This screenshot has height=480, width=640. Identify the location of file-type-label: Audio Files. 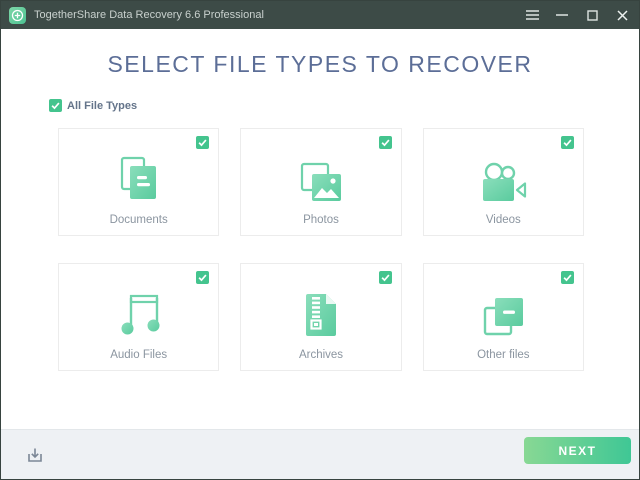
(139, 355).